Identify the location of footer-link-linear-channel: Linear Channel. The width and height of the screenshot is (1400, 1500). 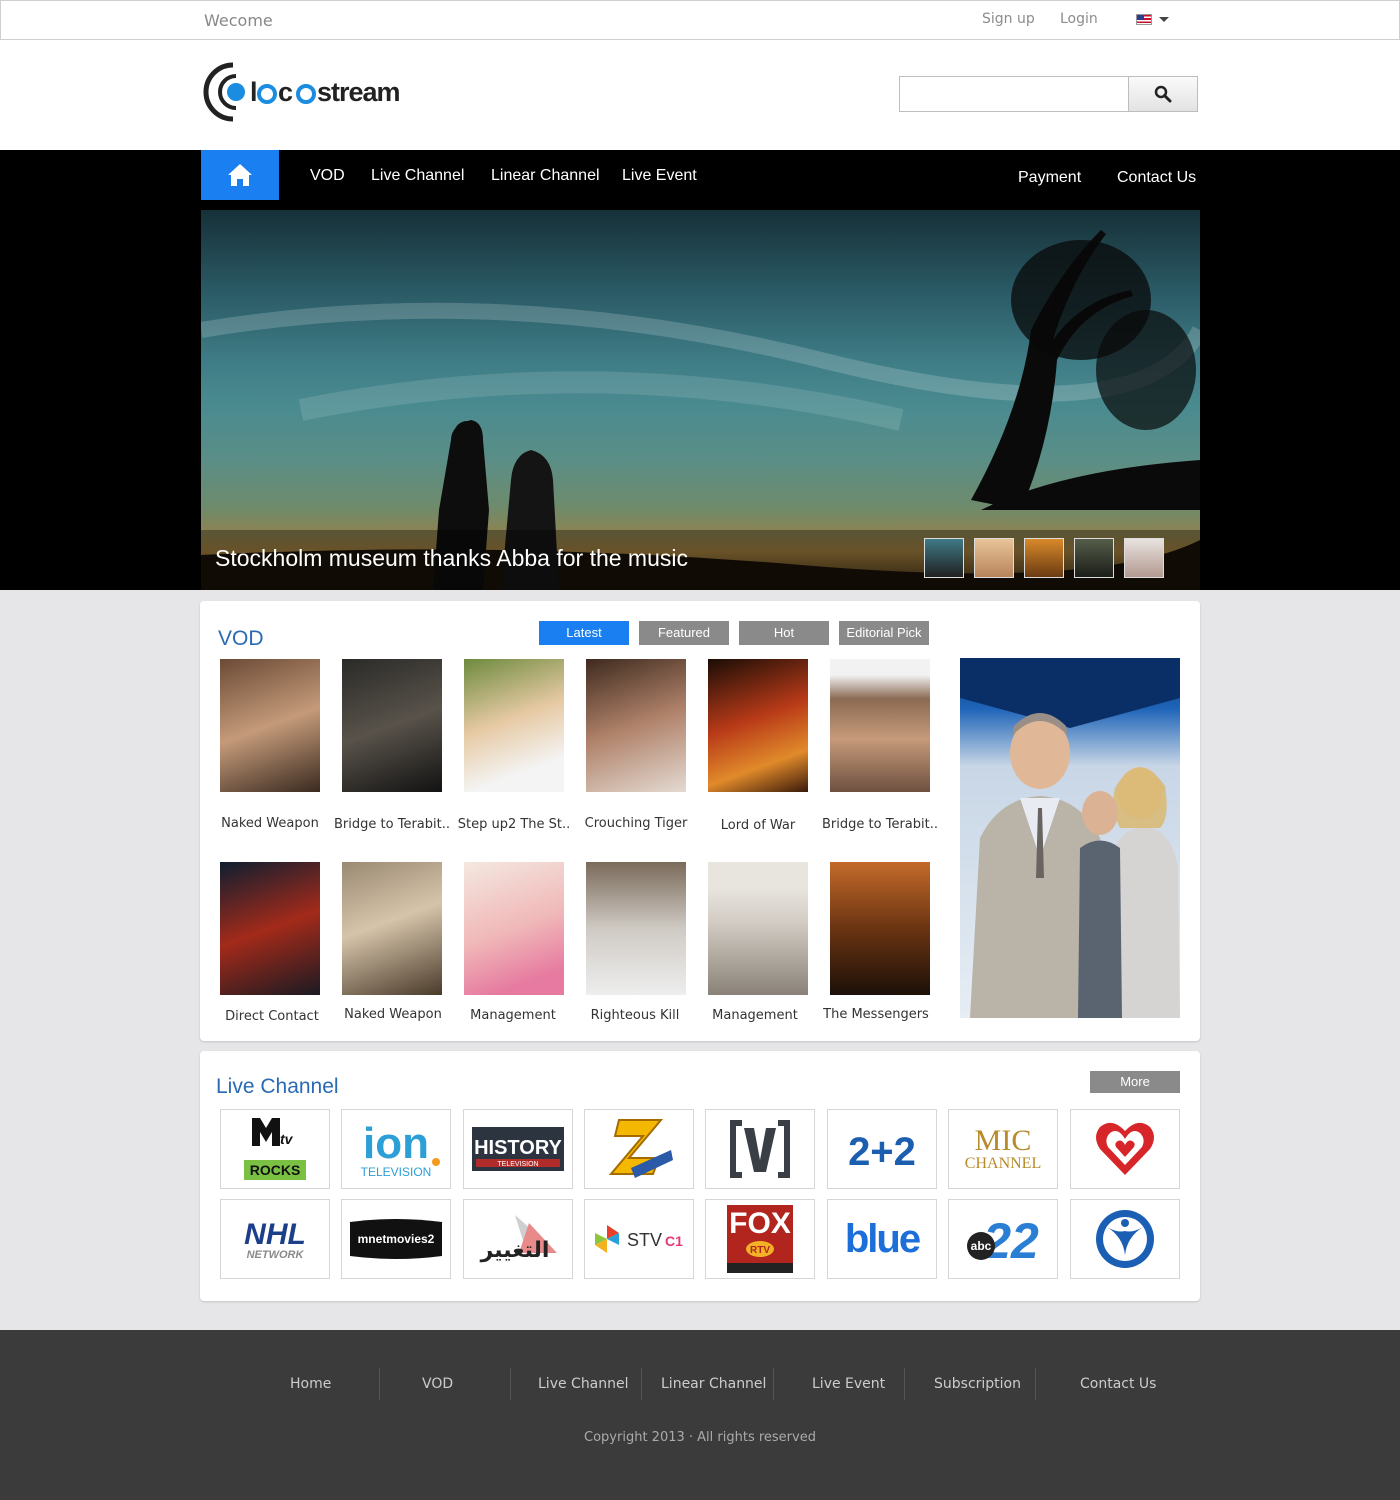
(713, 1384).